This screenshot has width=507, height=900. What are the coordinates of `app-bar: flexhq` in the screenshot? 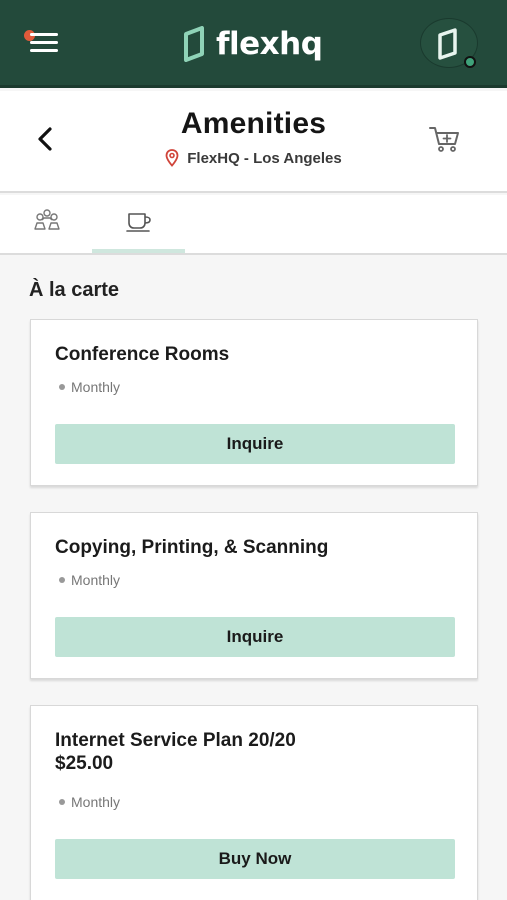 It's located at (253, 44).